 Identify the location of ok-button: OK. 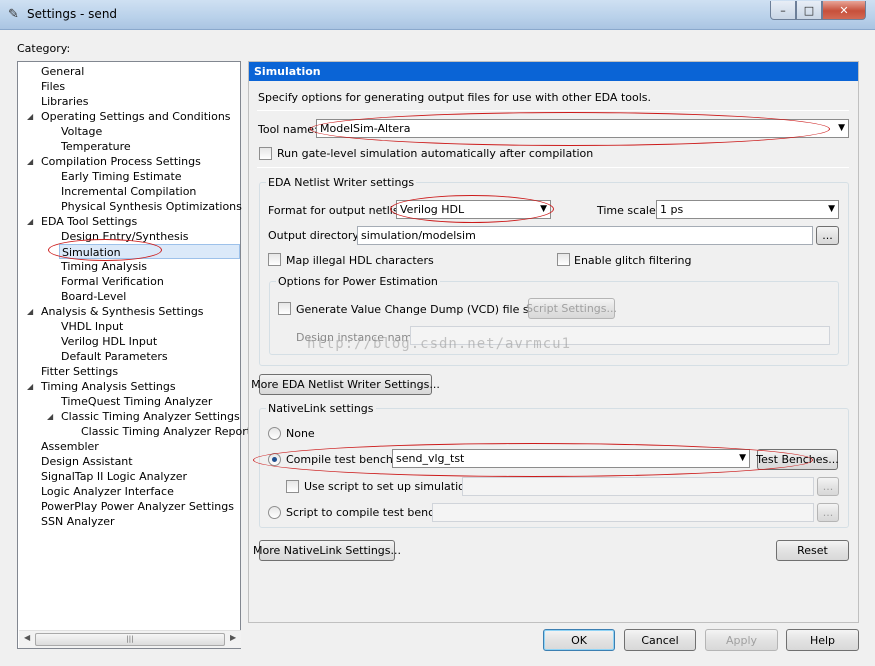
(579, 640).